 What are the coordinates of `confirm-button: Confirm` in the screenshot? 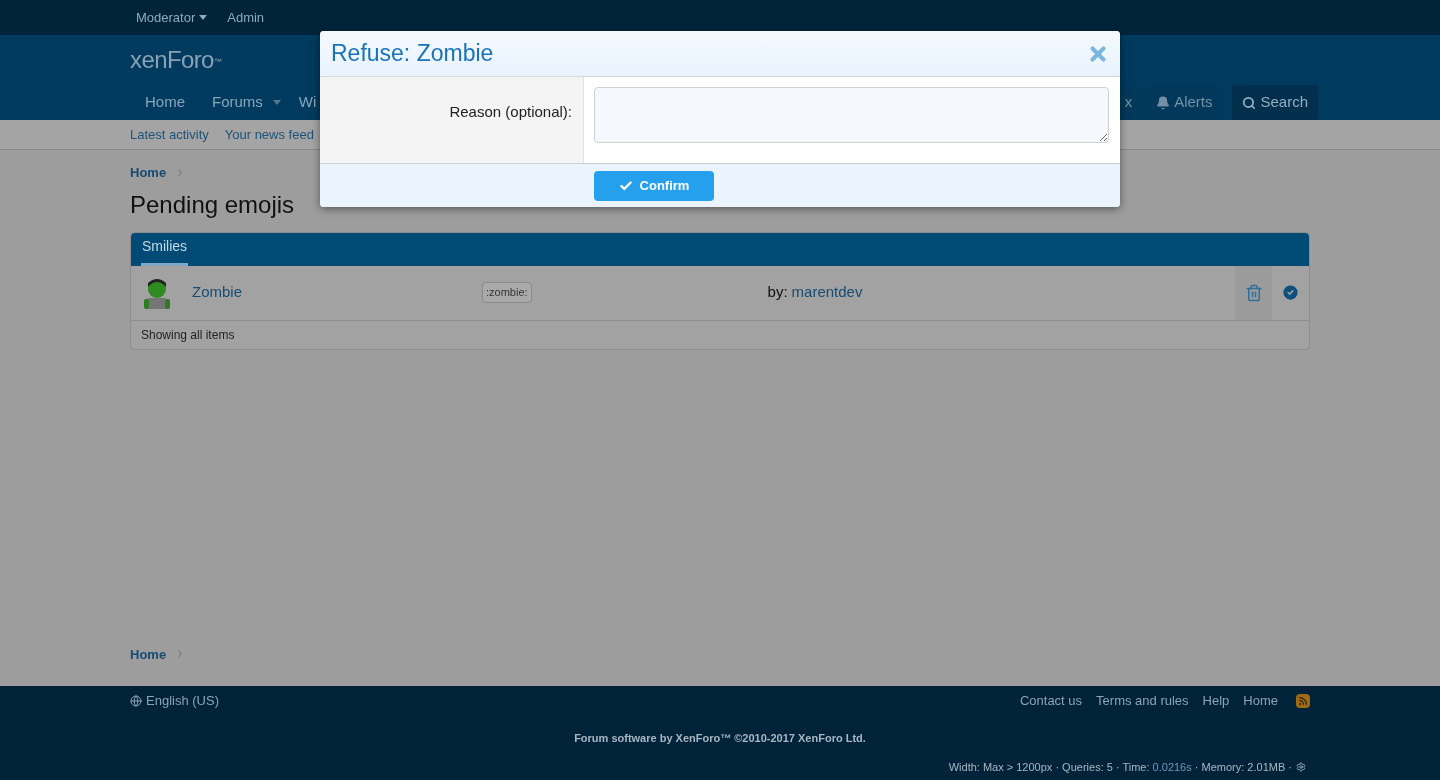 It's located at (654, 185).